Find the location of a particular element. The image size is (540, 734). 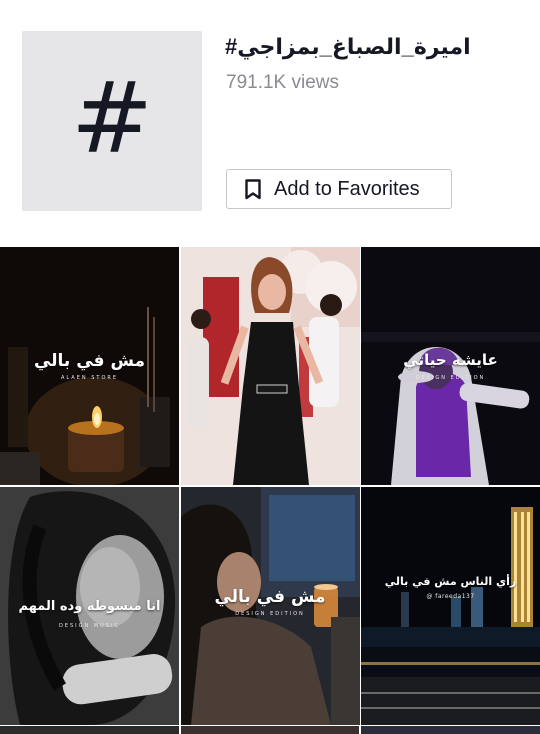

tile-subcaption: @ fareeda137 is located at coordinates (450, 596).